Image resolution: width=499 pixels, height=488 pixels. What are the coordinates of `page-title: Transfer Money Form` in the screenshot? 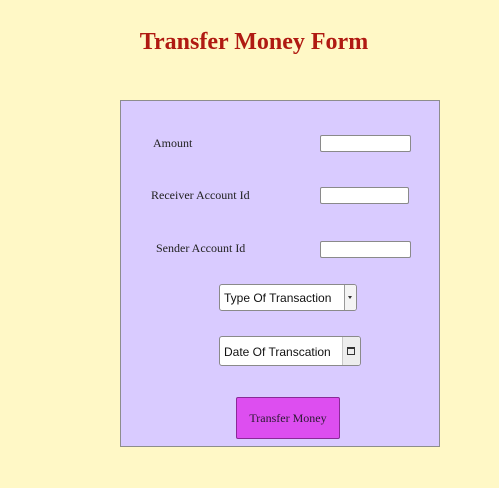 It's located at (254, 42).